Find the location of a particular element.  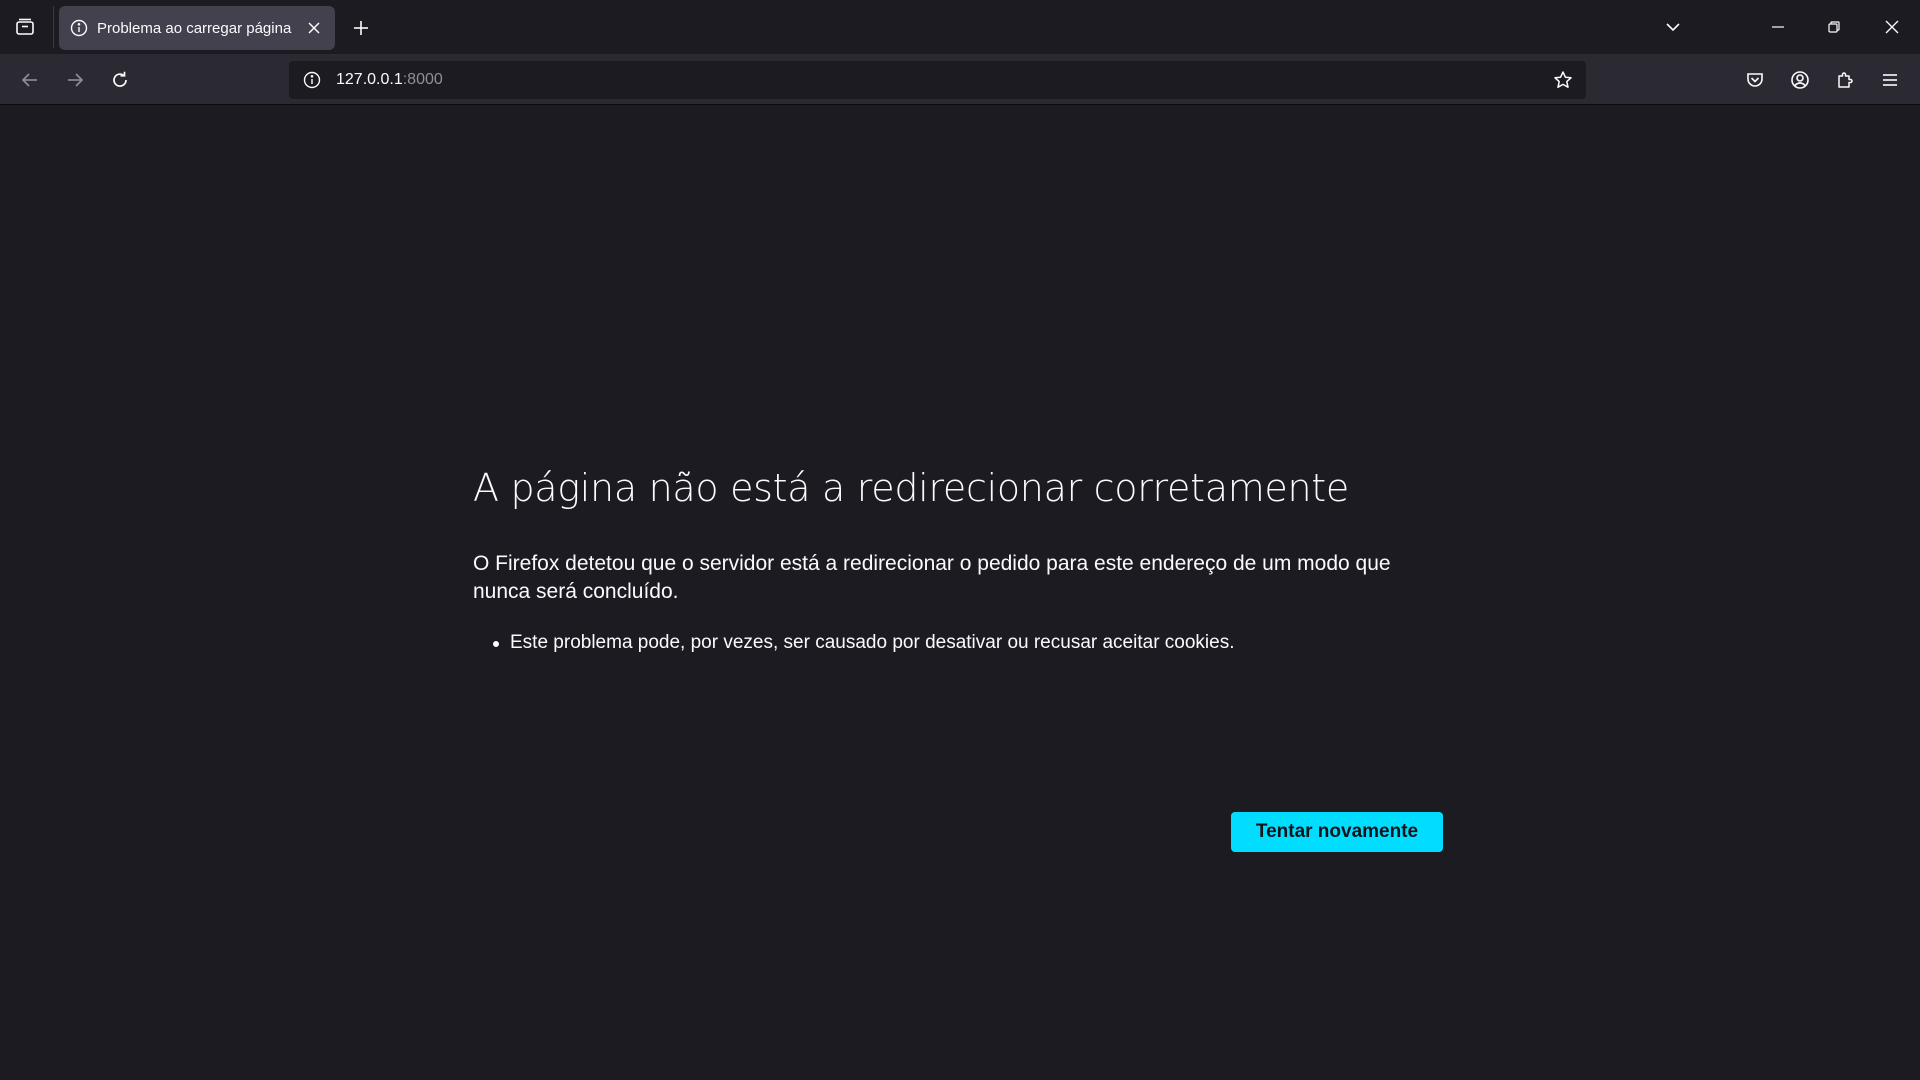

reload-button is located at coordinates (120, 80).